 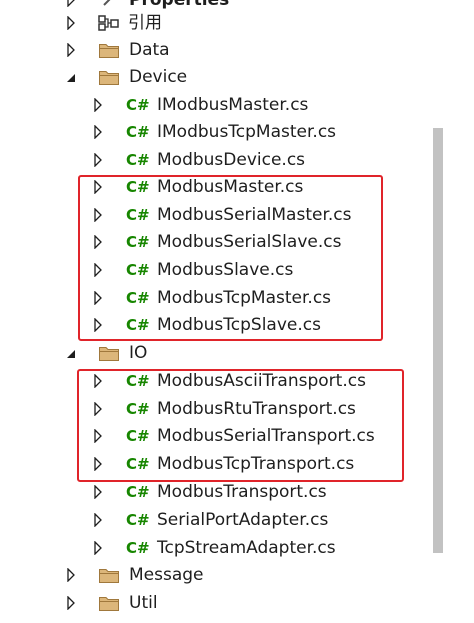 What do you see at coordinates (166, 575) in the screenshot?
I see `tree-item-label: Message` at bounding box center [166, 575].